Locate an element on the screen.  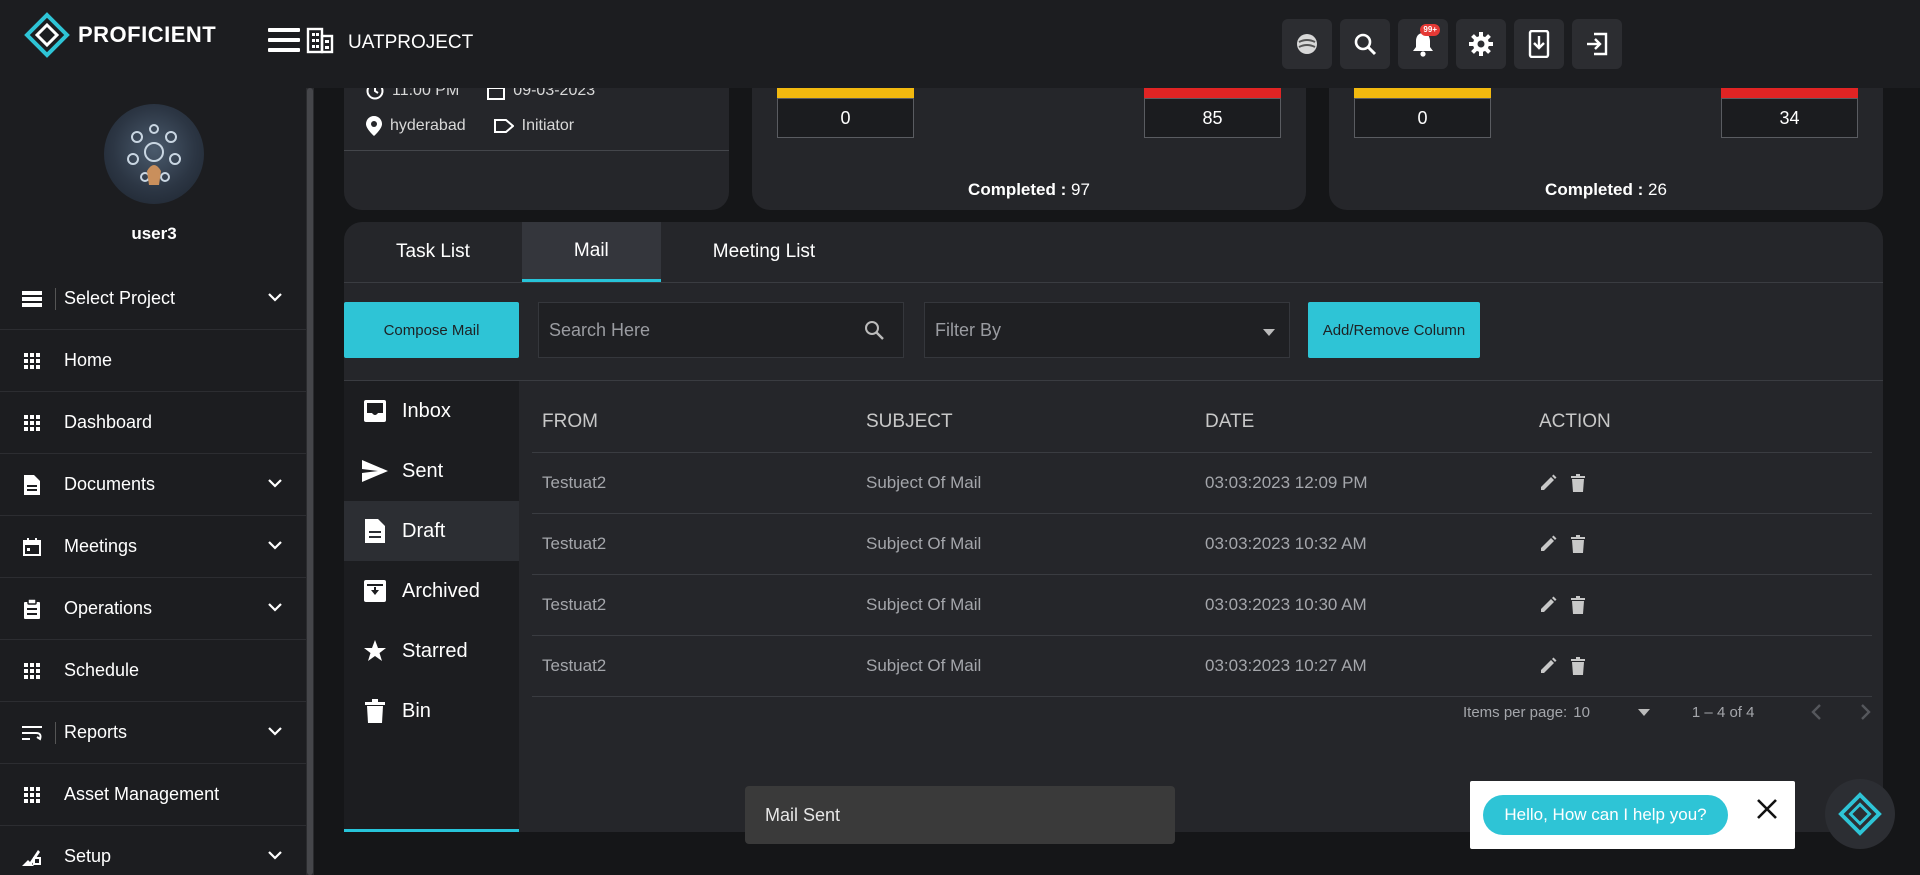
at-risk-count: 0 is located at coordinates (1422, 118).